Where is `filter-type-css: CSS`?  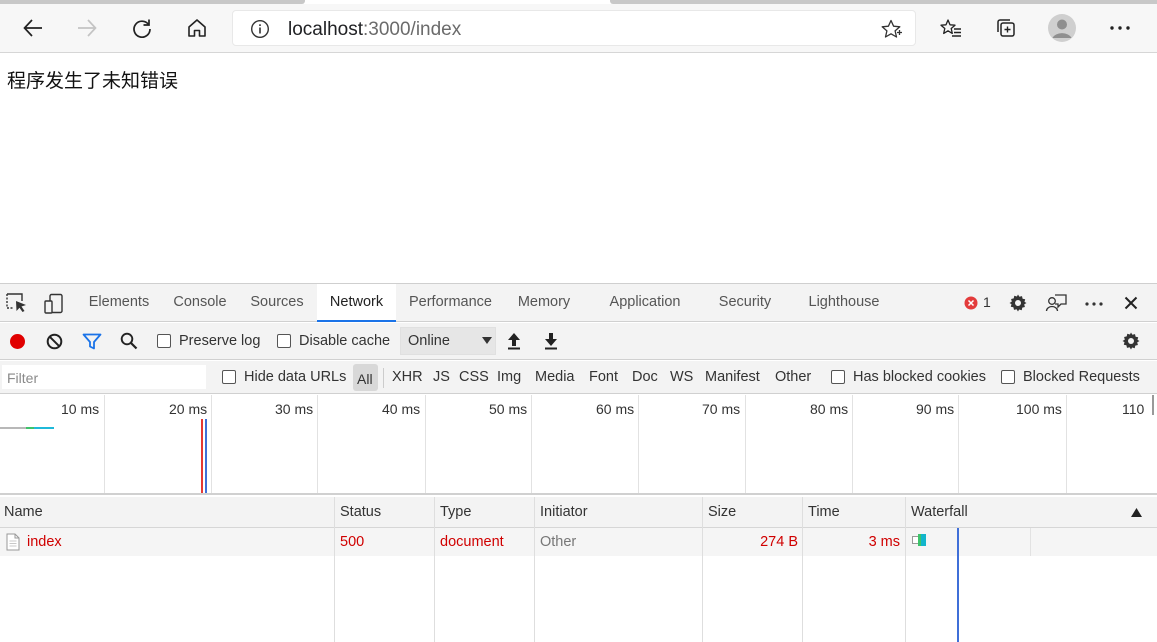 filter-type-css: CSS is located at coordinates (474, 377).